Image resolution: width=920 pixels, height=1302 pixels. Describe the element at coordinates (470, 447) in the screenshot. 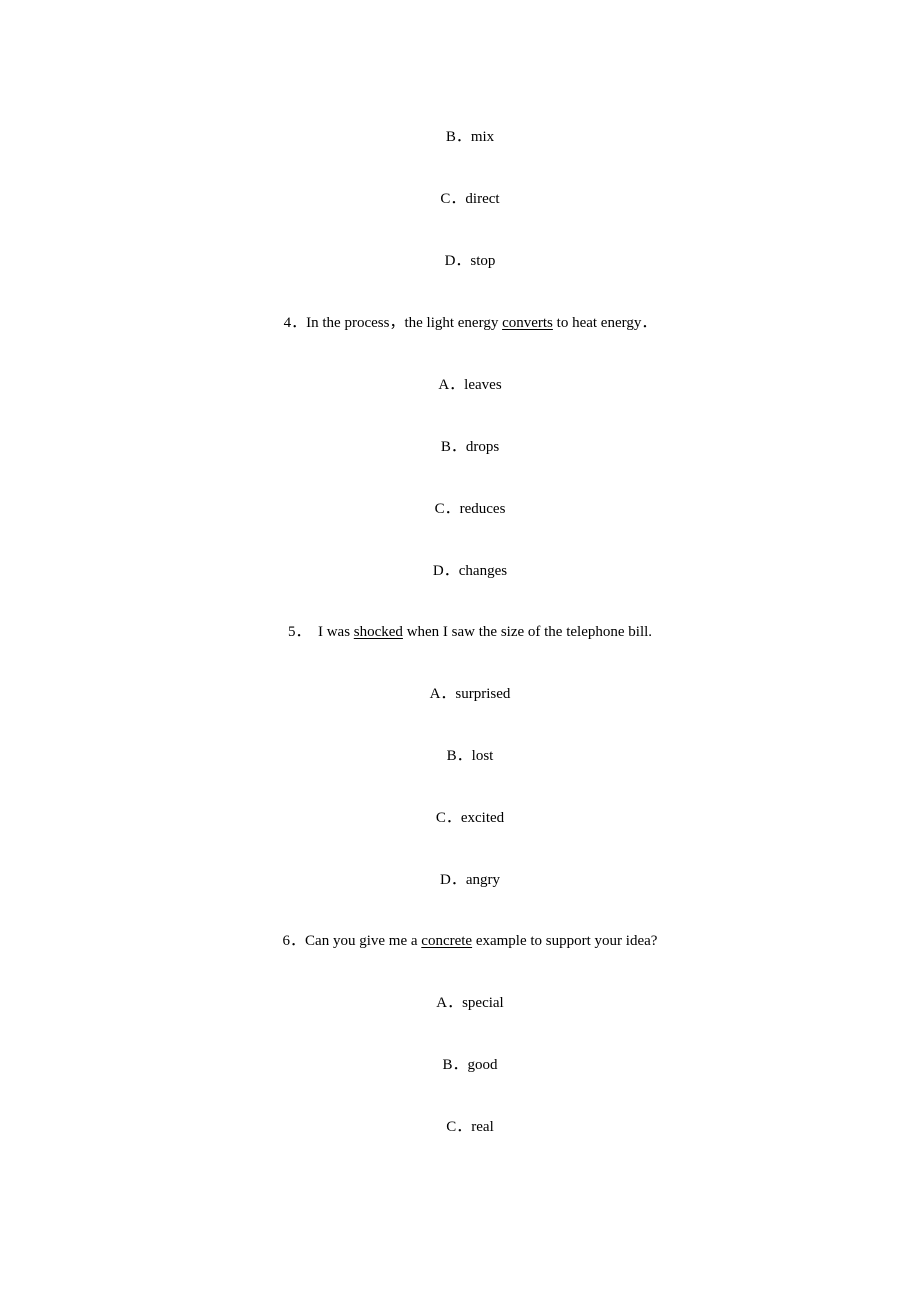

I see `option-text: B．drops` at that location.